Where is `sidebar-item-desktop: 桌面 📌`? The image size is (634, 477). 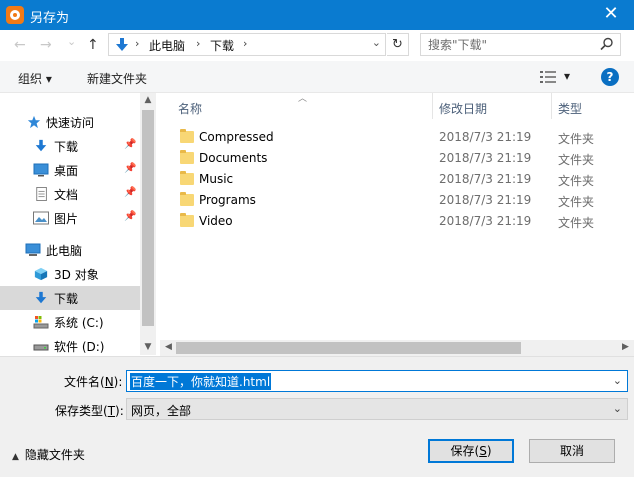
sidebar-item-desktop: 桌面 📌 is located at coordinates (70, 170).